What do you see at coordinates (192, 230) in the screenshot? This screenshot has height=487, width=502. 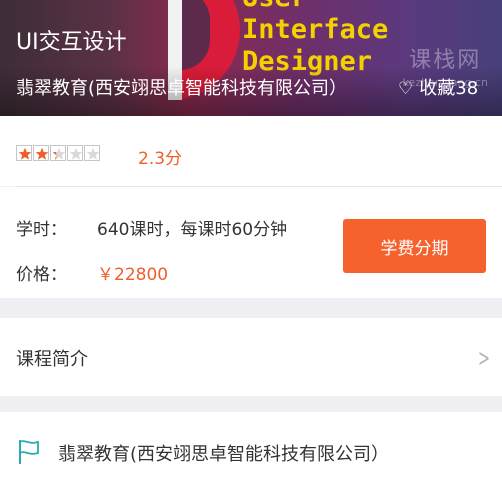 I see `hours-value: 640课时，每课时60分钟` at bounding box center [192, 230].